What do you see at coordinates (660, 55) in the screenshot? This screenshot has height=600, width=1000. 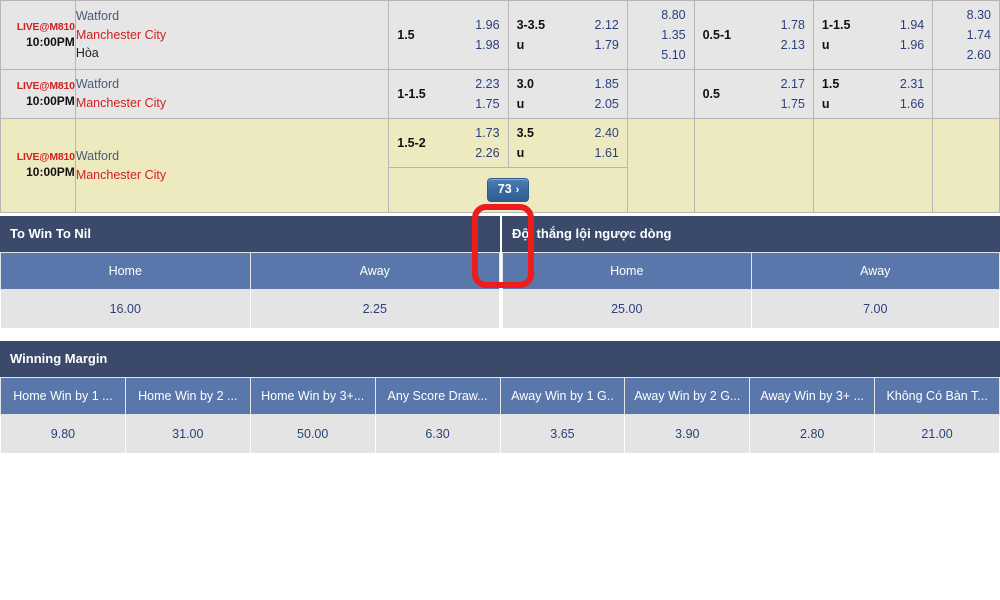 I see `odds-1x2-away-left: 5.10` at bounding box center [660, 55].